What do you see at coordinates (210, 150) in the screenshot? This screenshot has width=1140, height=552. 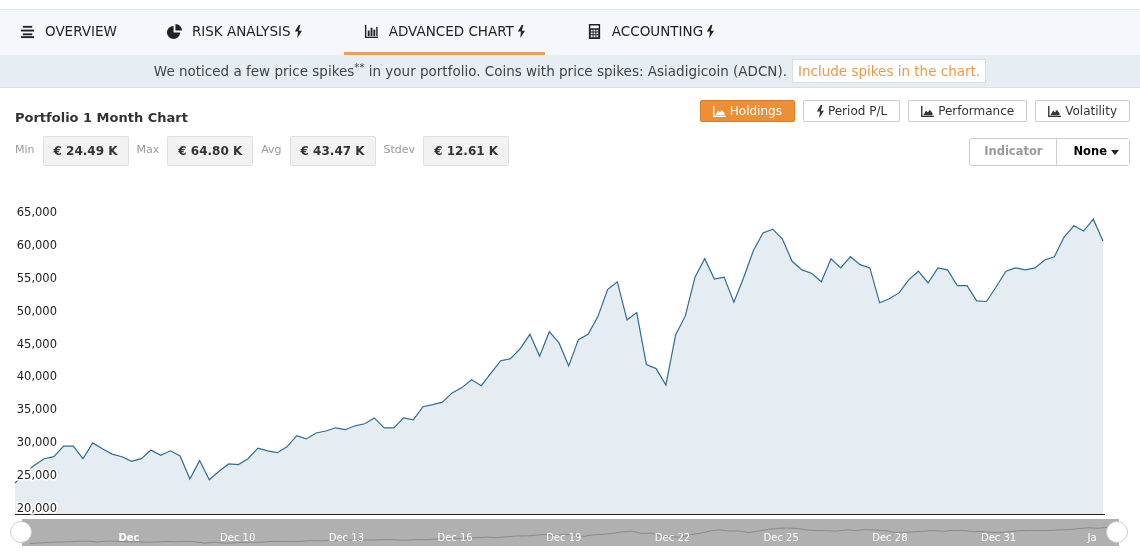 I see `stat-value: € 64.80 K` at bounding box center [210, 150].